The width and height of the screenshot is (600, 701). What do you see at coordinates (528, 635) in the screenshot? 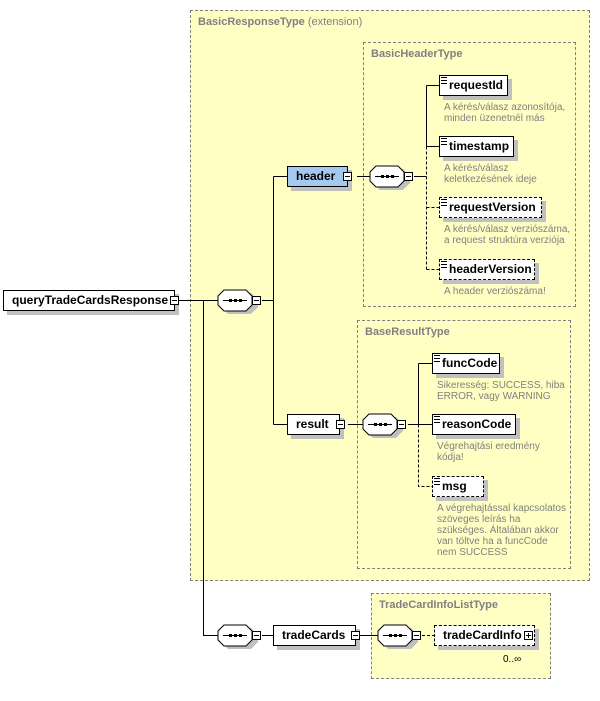
I see `expand-toggle` at bounding box center [528, 635].